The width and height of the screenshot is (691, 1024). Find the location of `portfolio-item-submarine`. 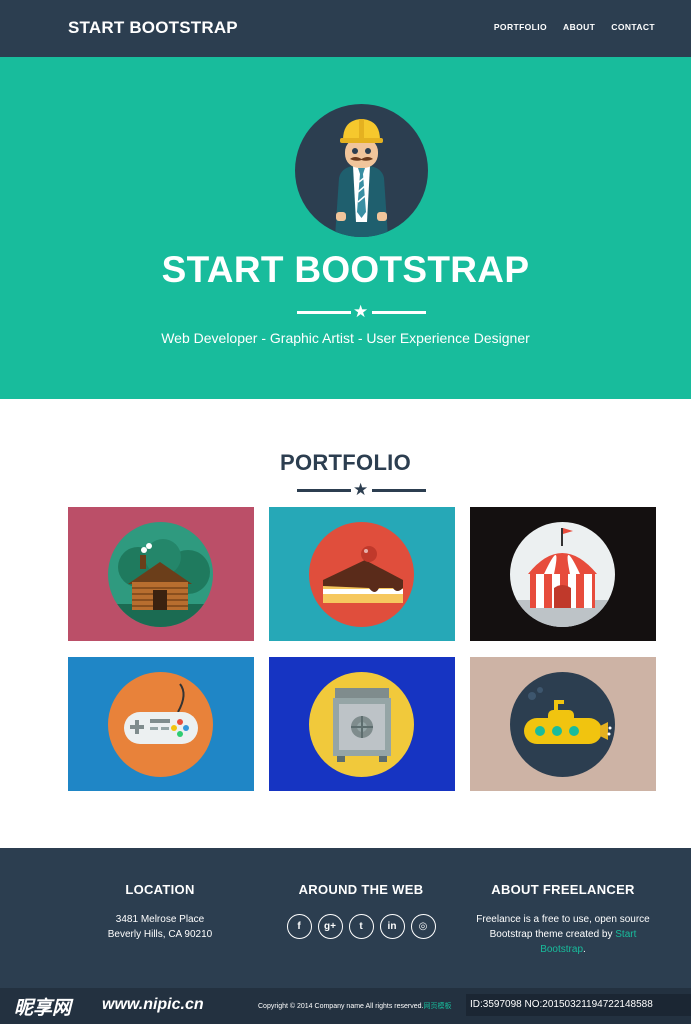

portfolio-item-submarine is located at coordinates (563, 724).